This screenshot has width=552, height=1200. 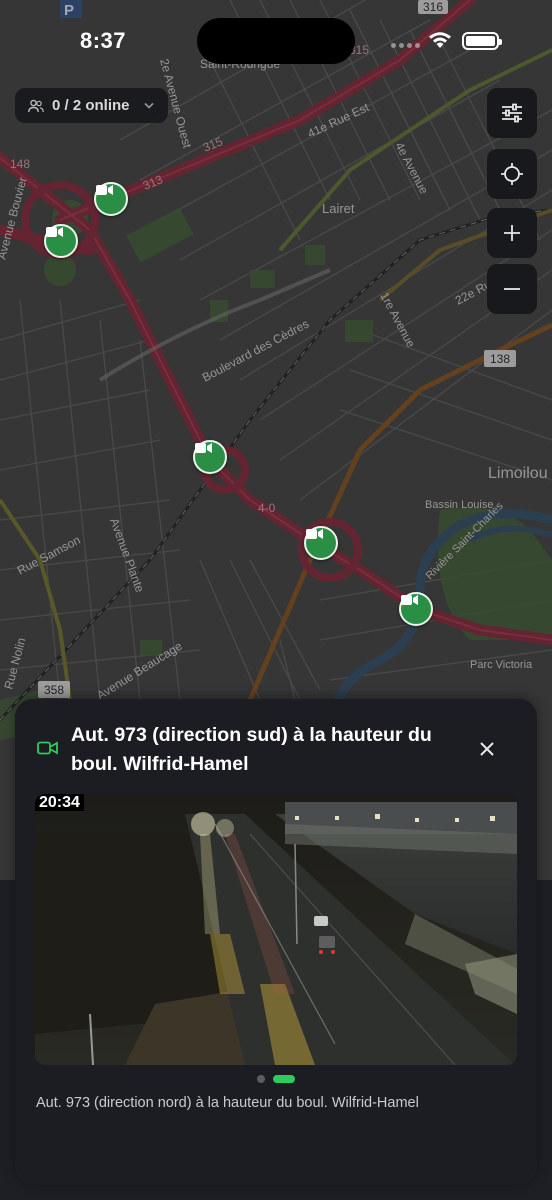 I want to click on shield-138: 138, so click(x=500, y=359).